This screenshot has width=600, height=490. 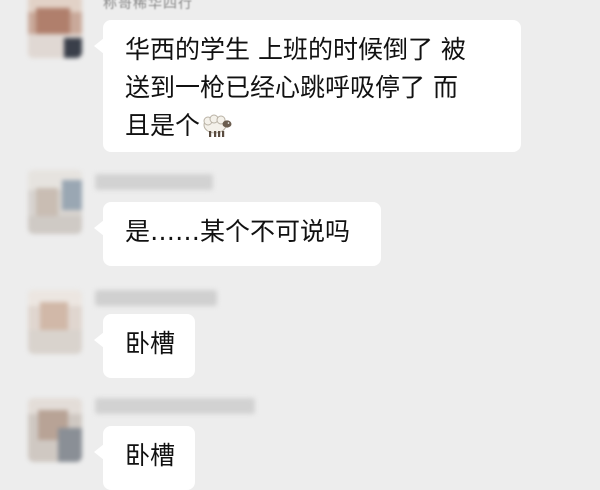 What do you see at coordinates (291, 87) in the screenshot?
I see `message-text-line: 送到一枪已经心跳呼吸停了 而` at bounding box center [291, 87].